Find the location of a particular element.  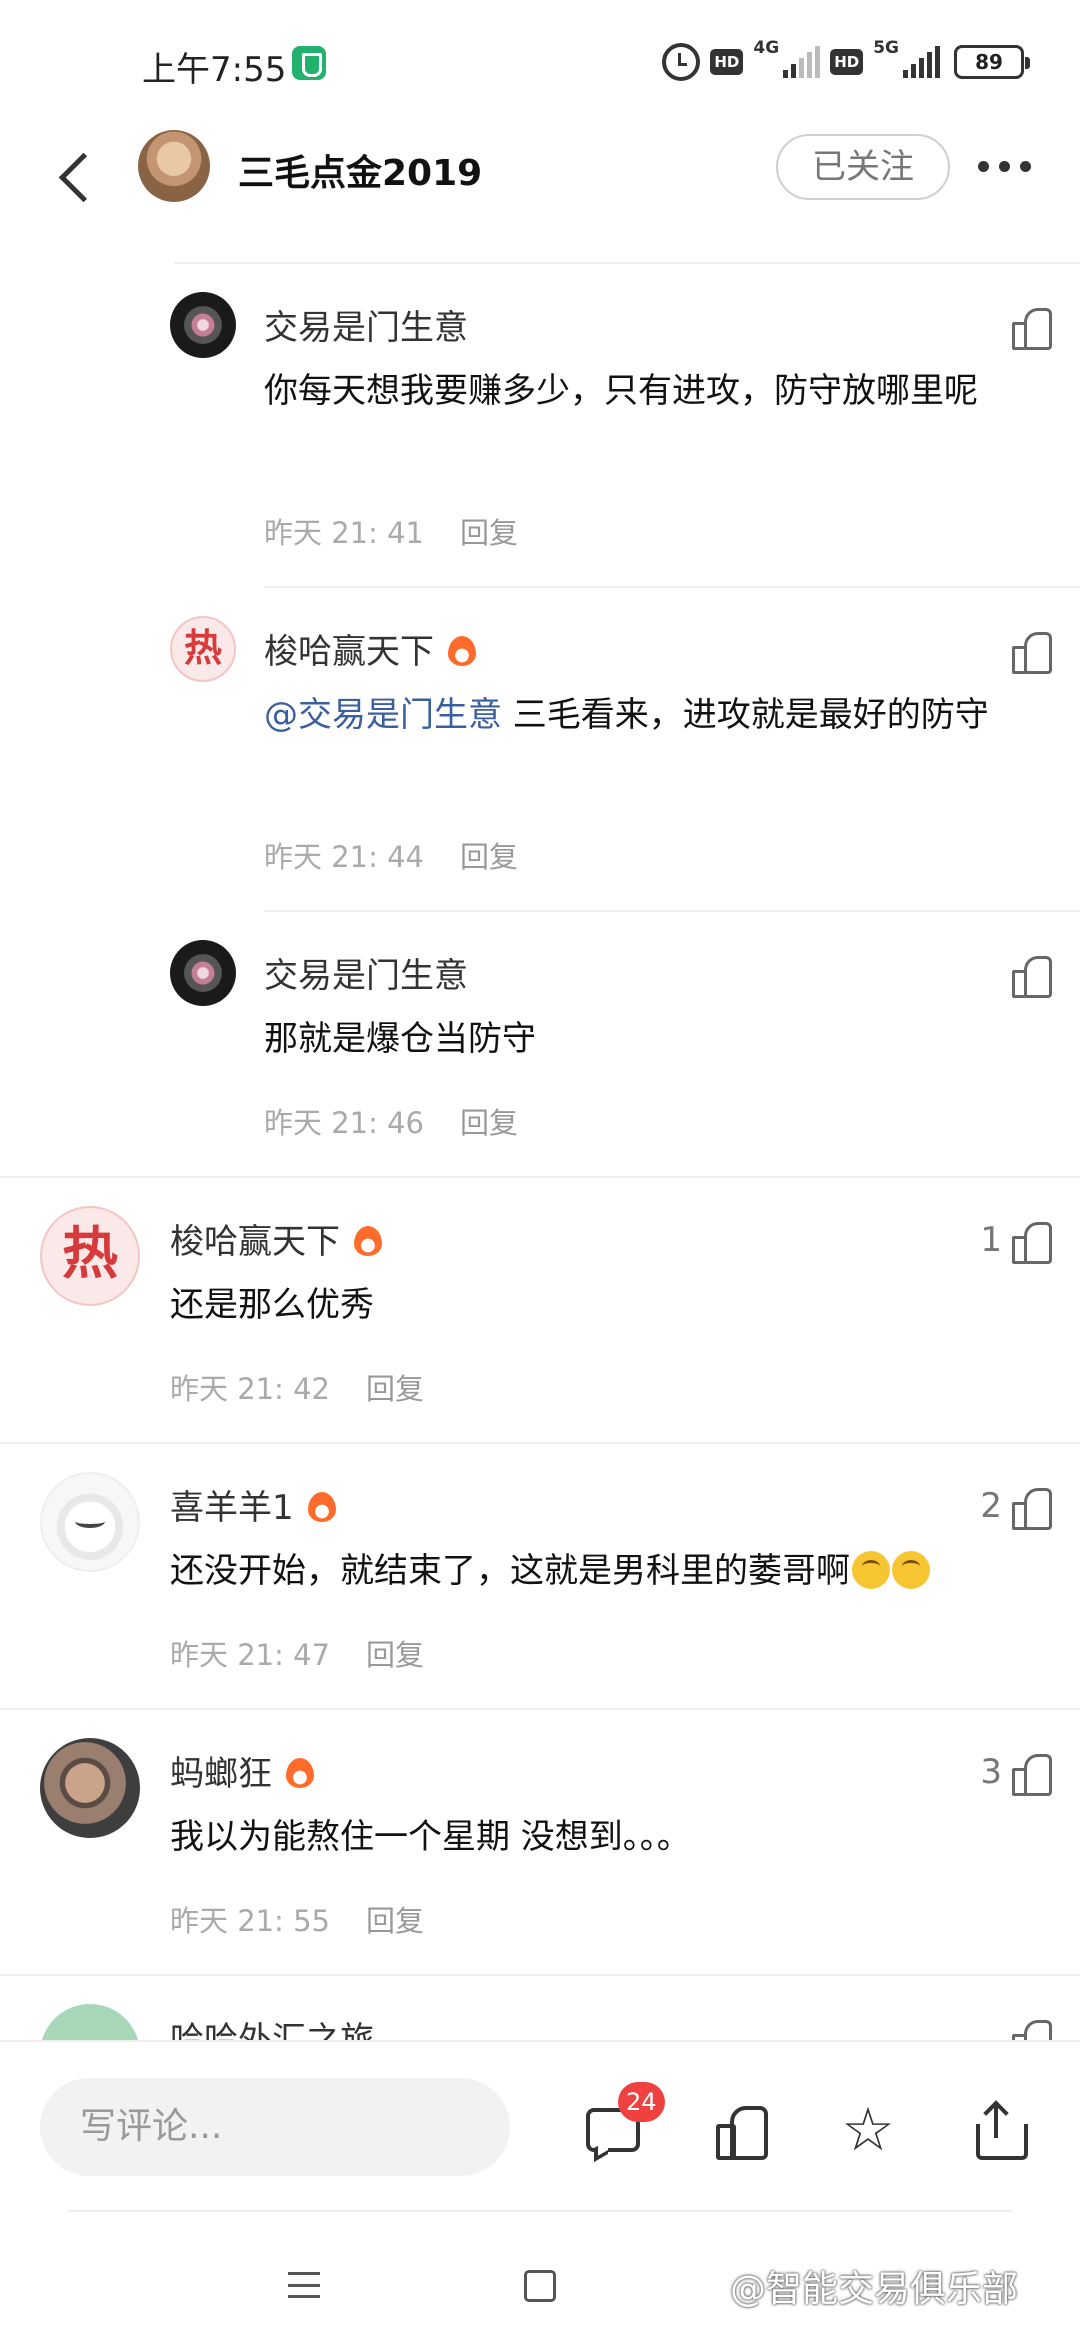

network-5g-label: 5G is located at coordinates (886, 48).